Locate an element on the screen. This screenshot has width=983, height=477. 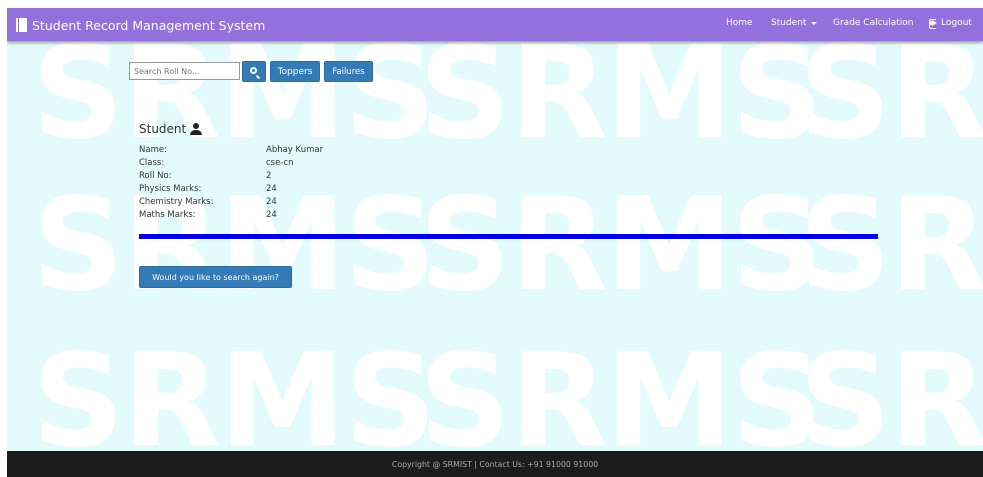
chevron-down-icon is located at coordinates (814, 23).